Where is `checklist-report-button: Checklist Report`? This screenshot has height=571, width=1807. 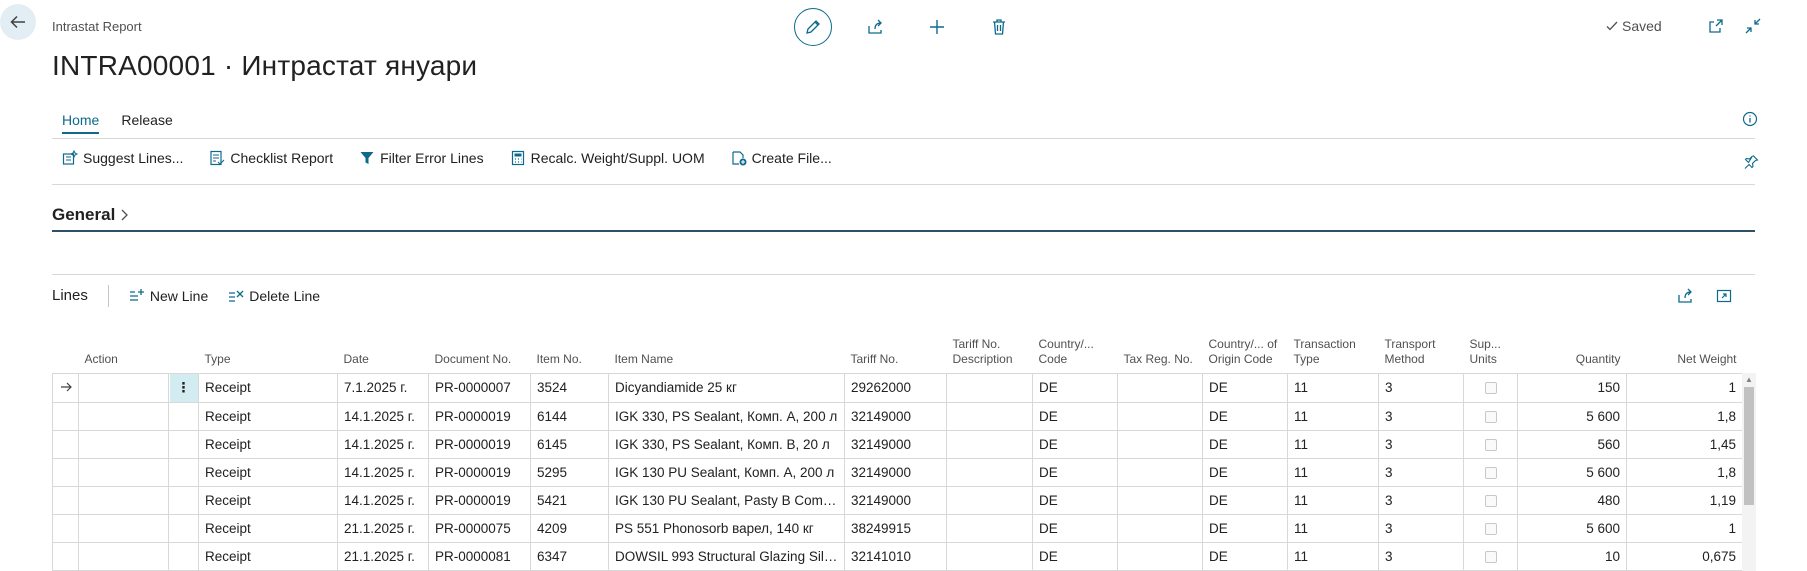 checklist-report-button: Checklist Report is located at coordinates (271, 158).